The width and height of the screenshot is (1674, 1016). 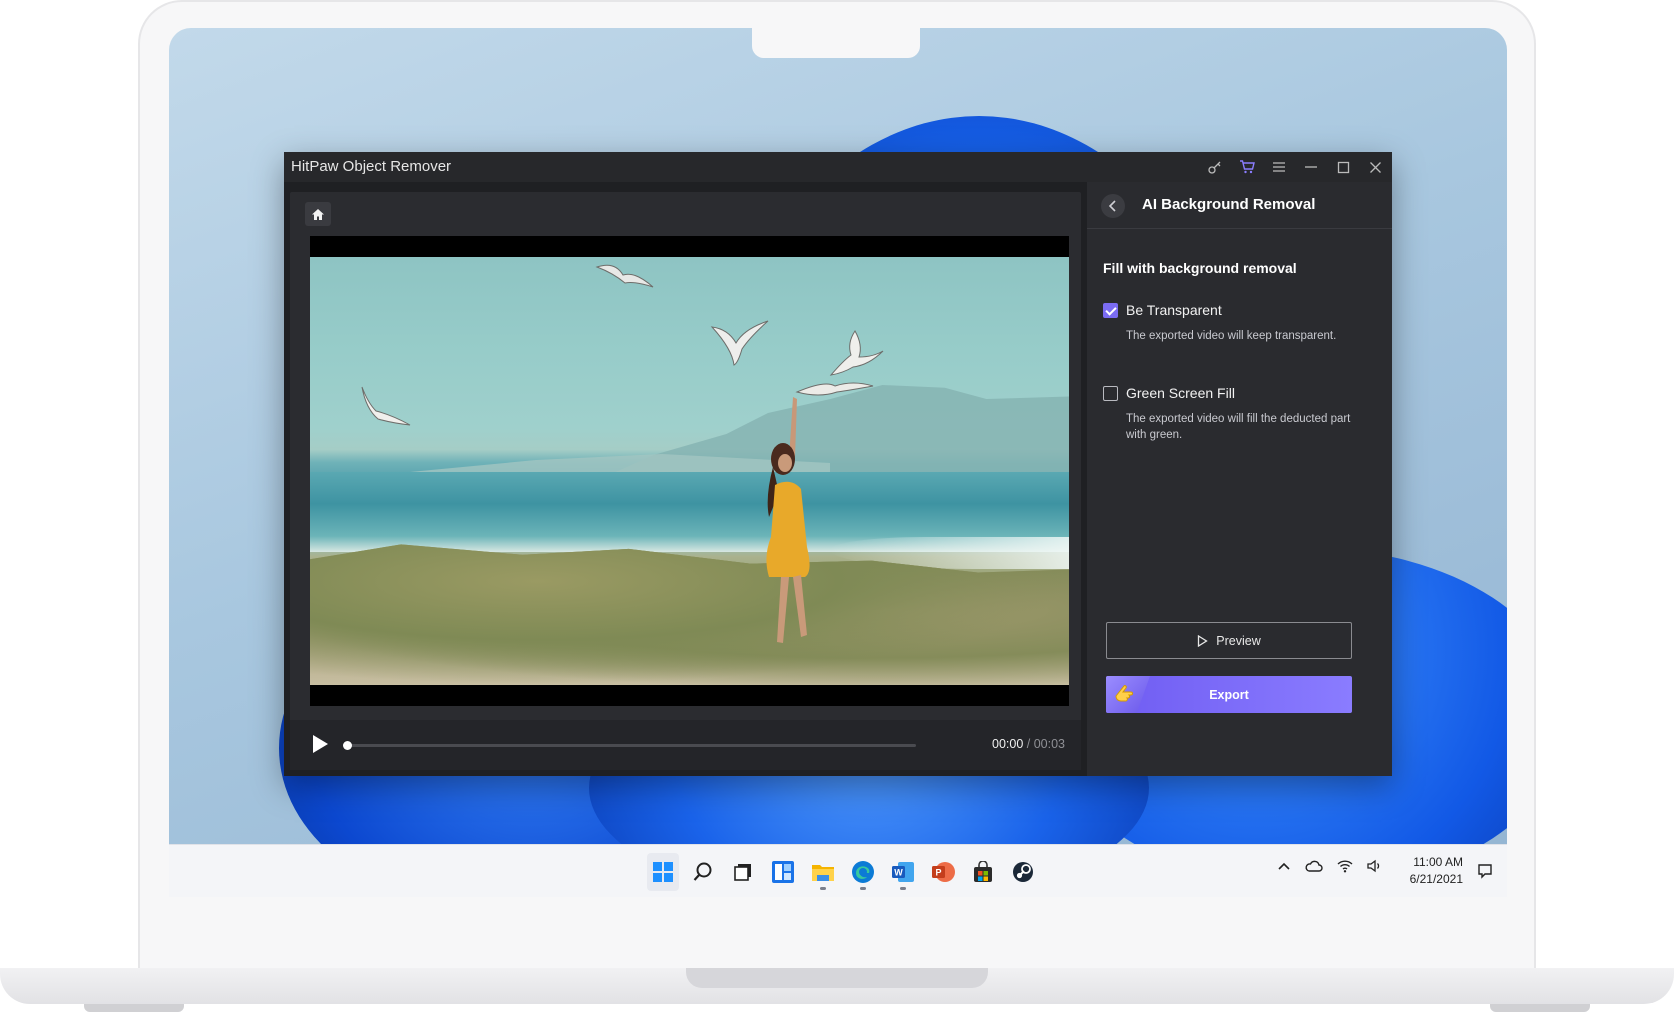 What do you see at coordinates (938, 873) in the screenshot?
I see `svg-text: P` at bounding box center [938, 873].